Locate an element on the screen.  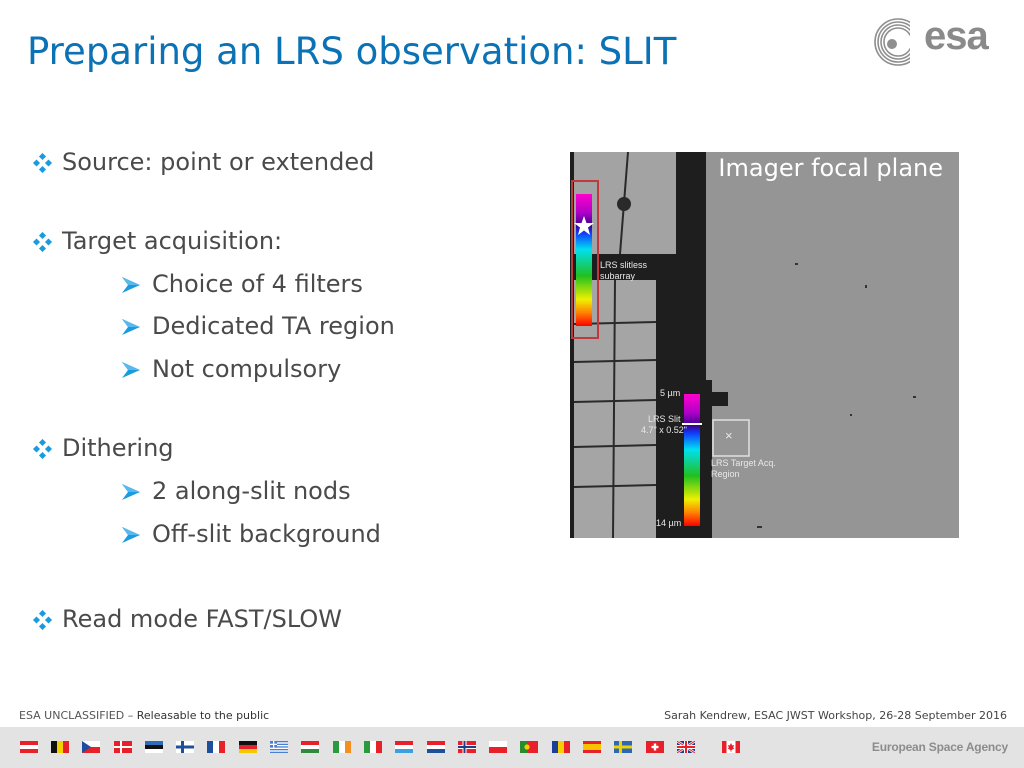
flag-germany-icon is located at coordinates (248, 747).